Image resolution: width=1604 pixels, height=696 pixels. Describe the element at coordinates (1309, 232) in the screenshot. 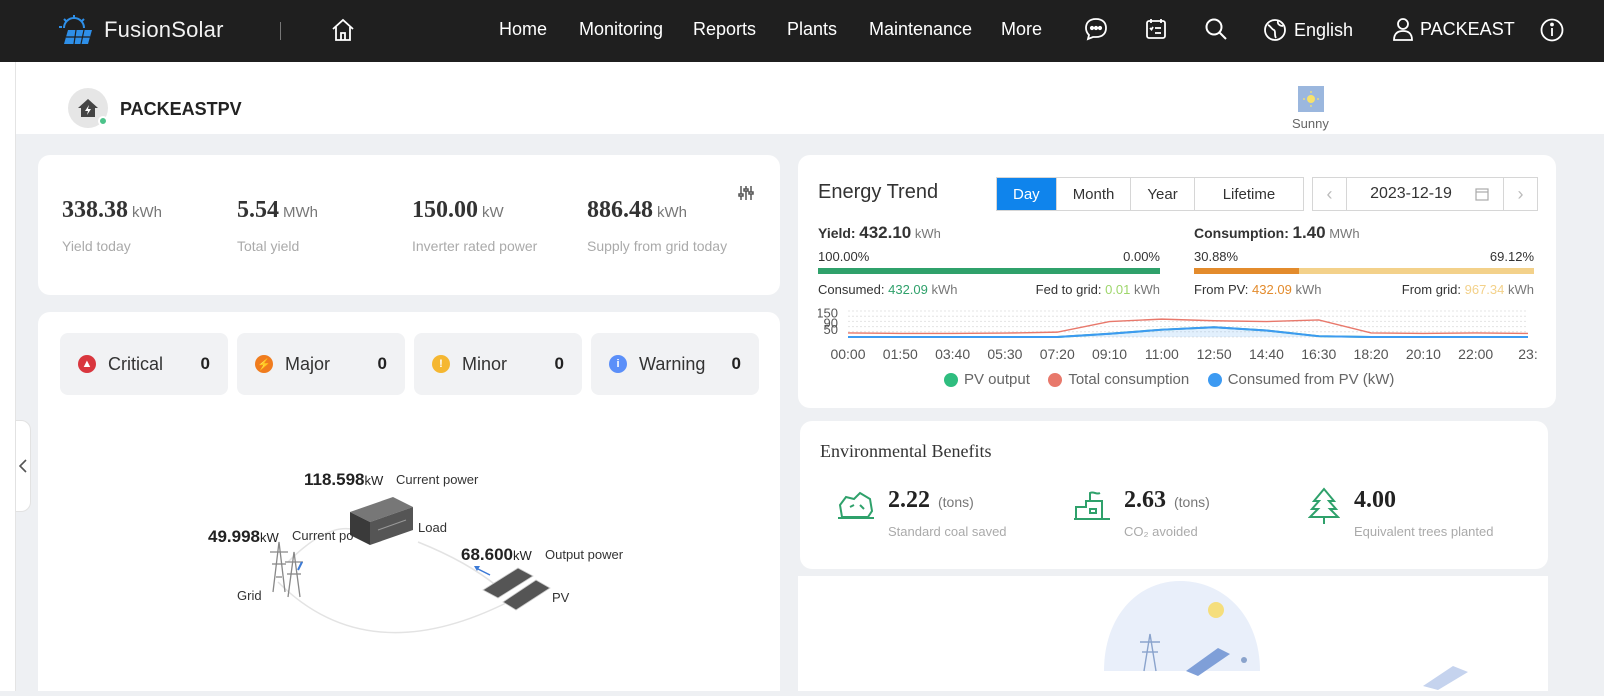

I see `consumption-value: 1.40` at that location.